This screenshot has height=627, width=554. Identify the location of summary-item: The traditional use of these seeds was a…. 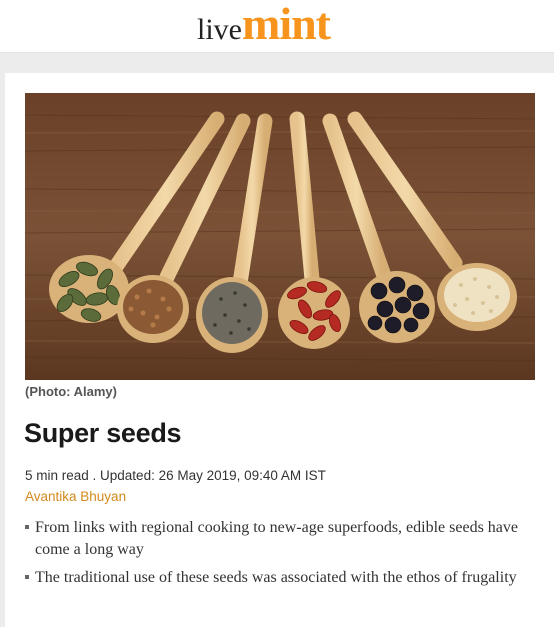
(281, 578).